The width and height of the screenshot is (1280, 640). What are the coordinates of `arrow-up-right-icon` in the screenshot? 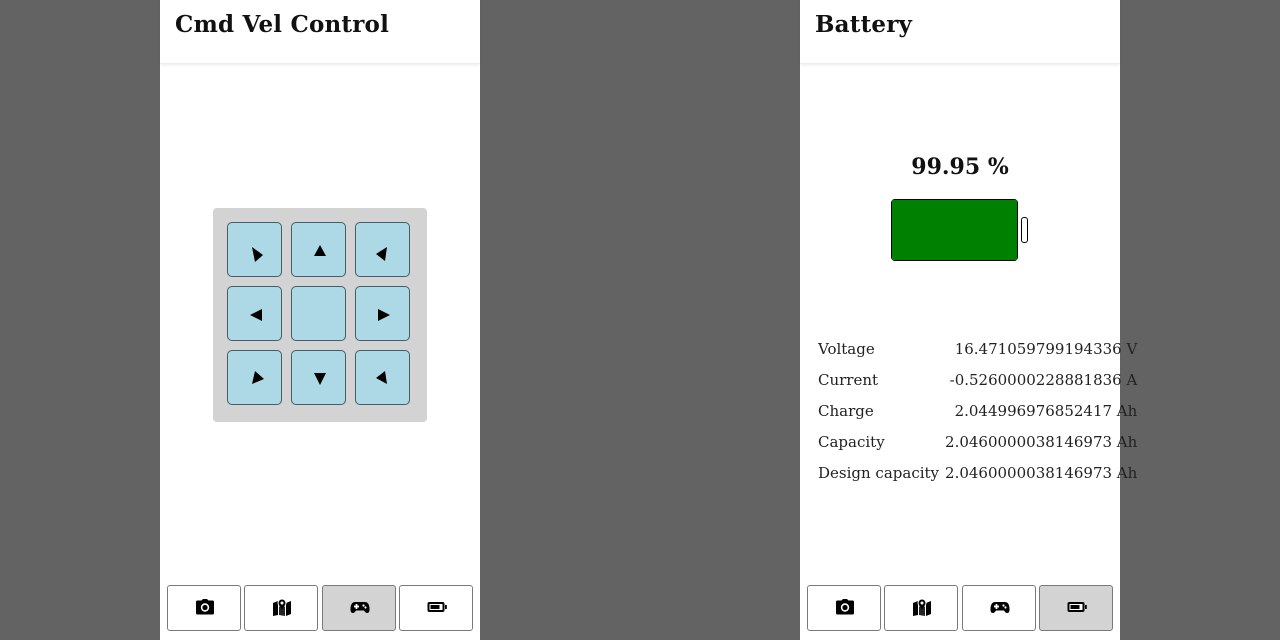 It's located at (381, 254).